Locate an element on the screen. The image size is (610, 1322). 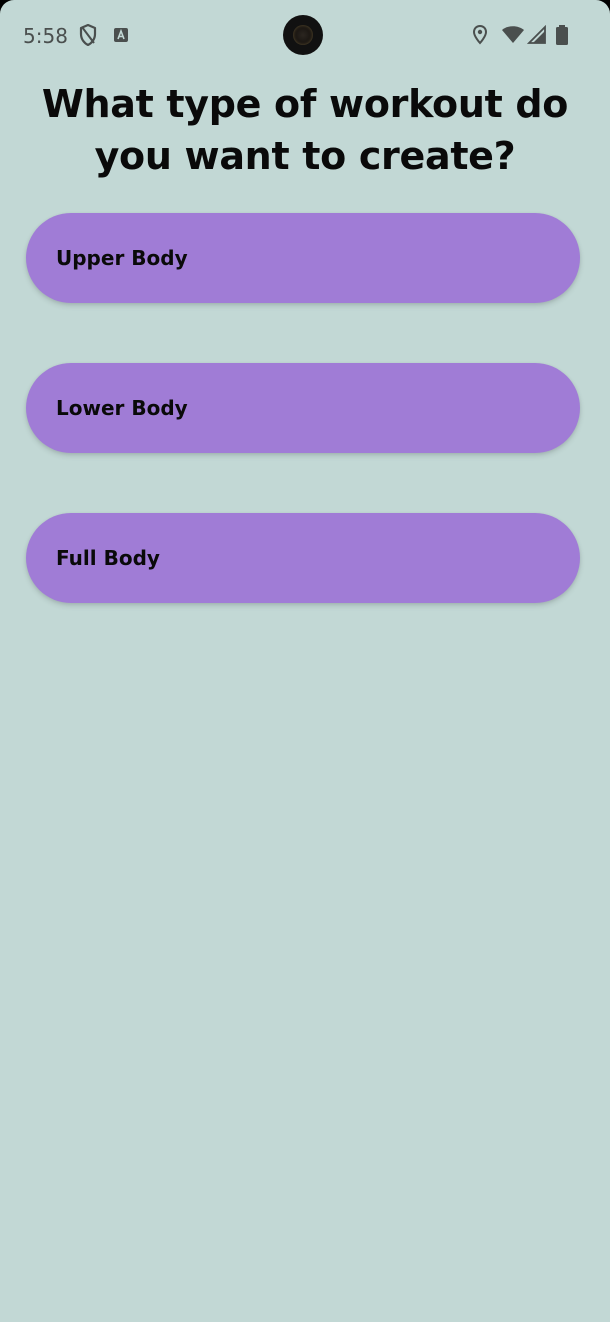
battery-icon is located at coordinates (562, 35).